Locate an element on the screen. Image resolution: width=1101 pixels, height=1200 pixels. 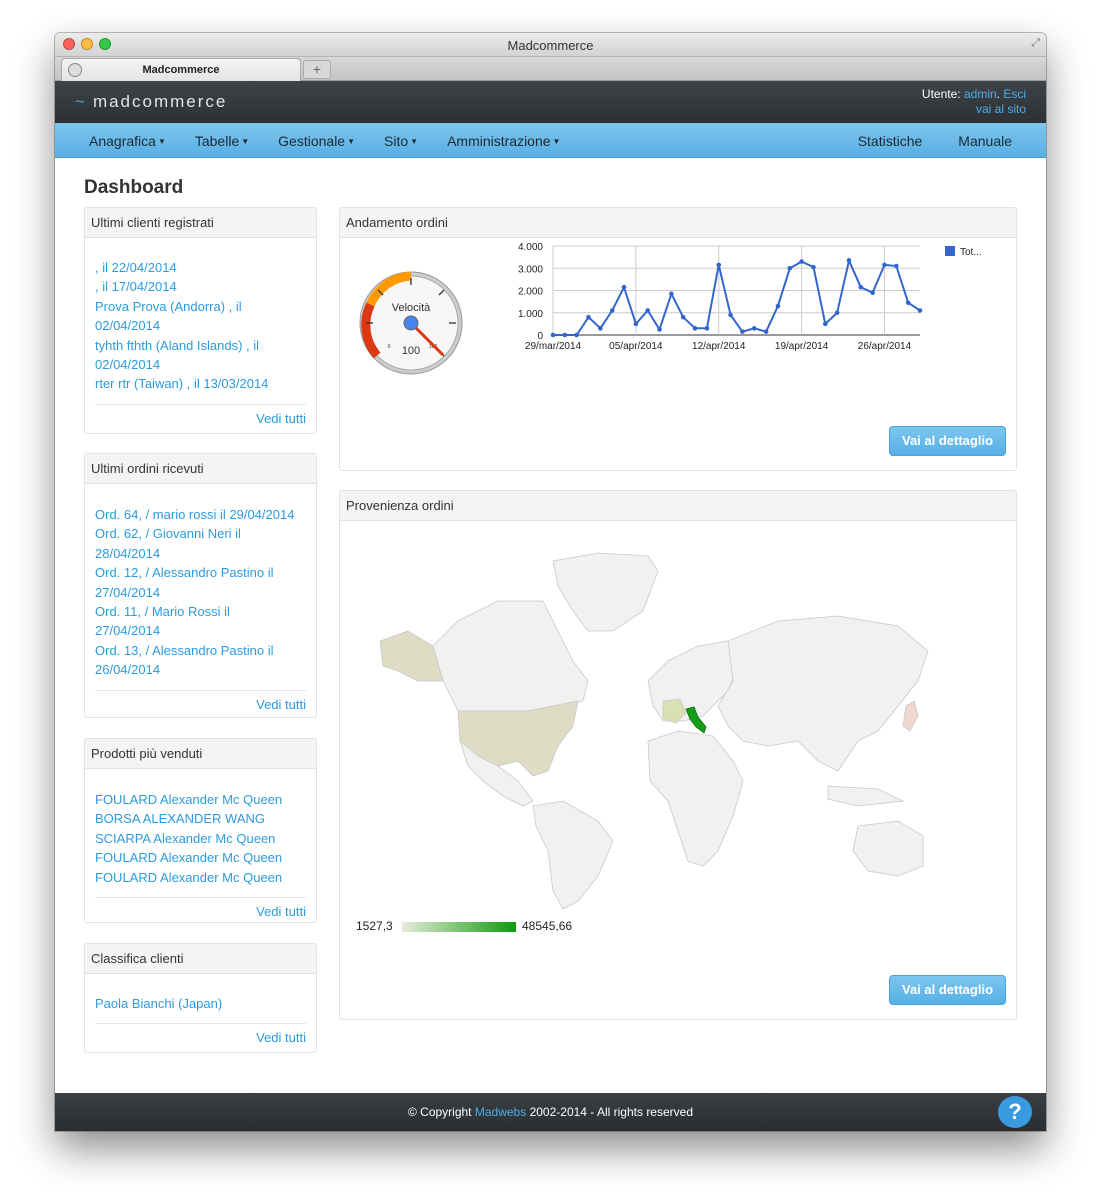
speed-gauge: Velocità 100 0 100 is located at coordinates (411, 323).